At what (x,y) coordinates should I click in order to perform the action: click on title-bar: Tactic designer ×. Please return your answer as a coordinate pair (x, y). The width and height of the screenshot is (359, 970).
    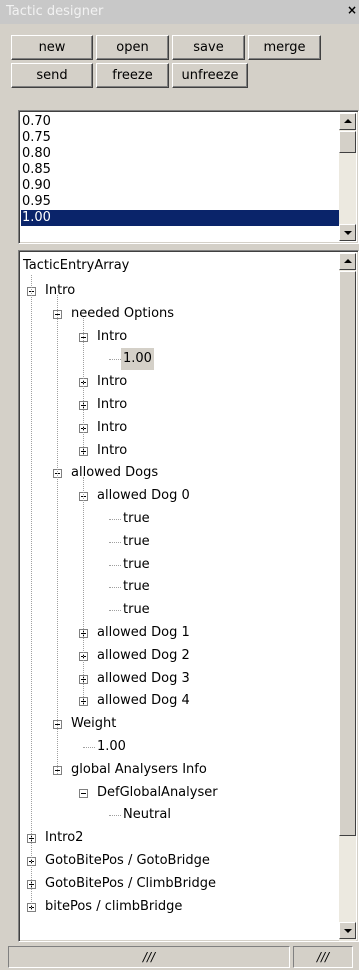
    Looking at the image, I should click on (179, 12).